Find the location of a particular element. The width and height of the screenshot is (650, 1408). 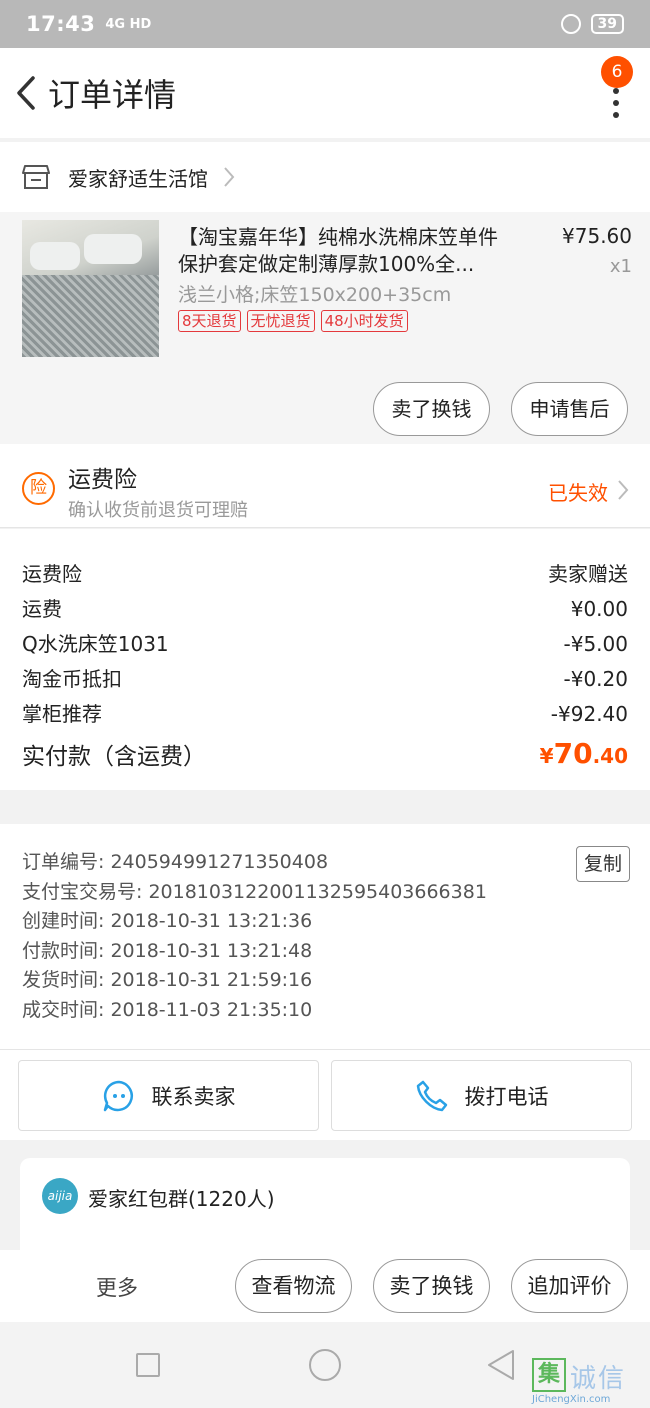

cost-value: -¥92.40 is located at coordinates (589, 714).